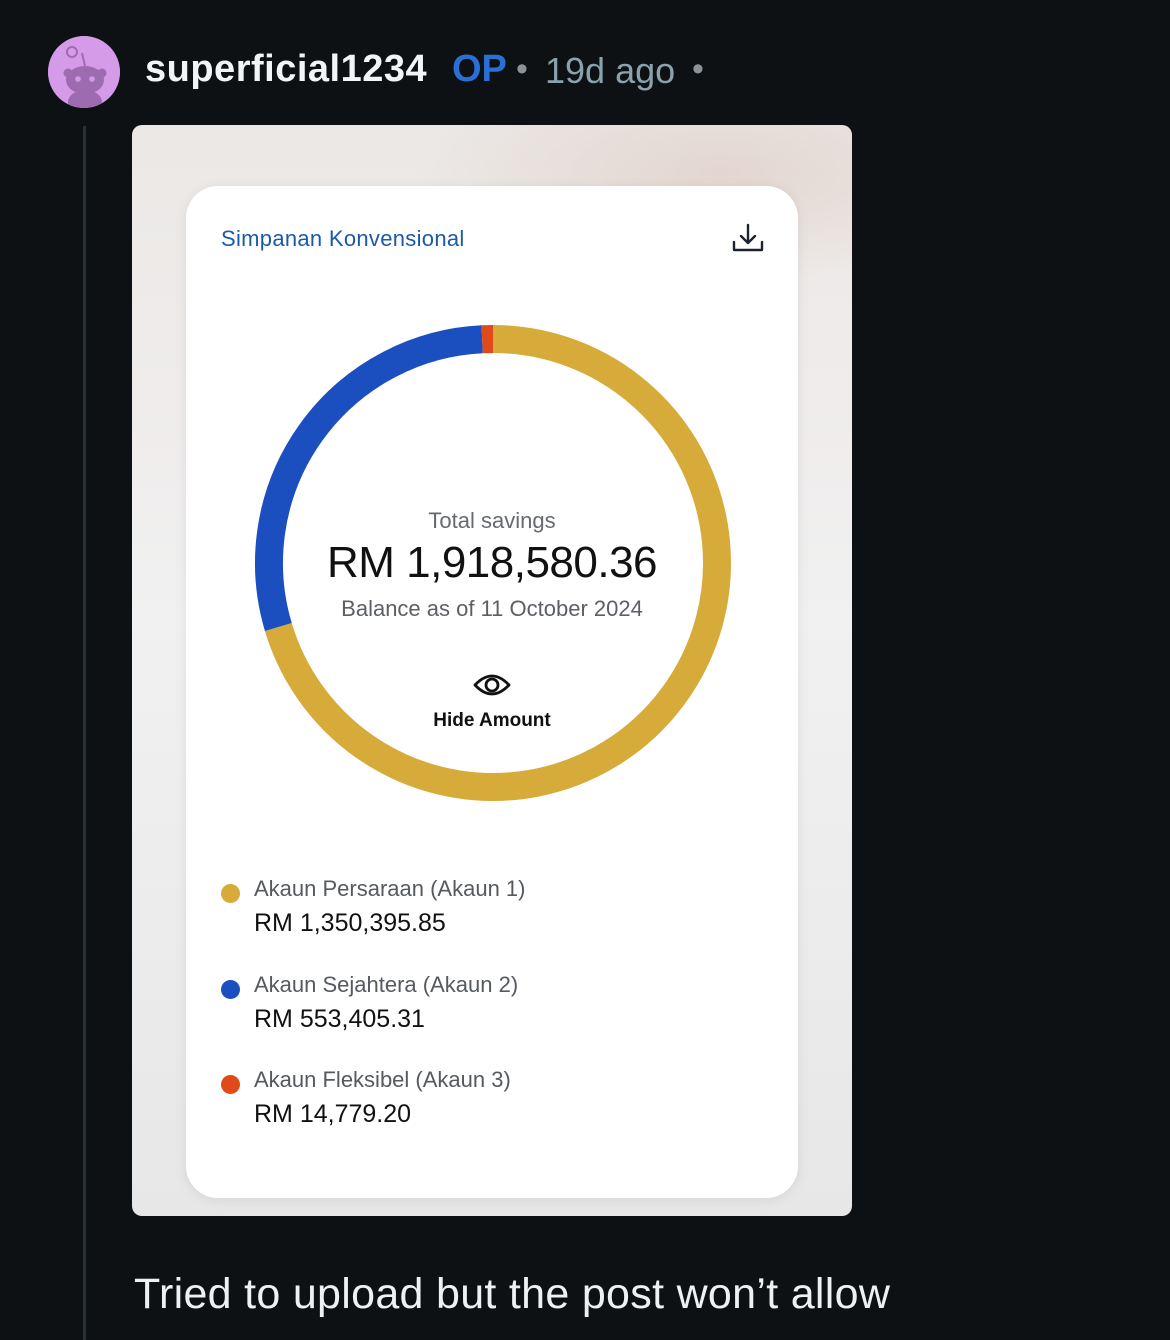 This screenshot has height=1340, width=1170. Describe the element at coordinates (492, 685) in the screenshot. I see `eye-icon` at that location.